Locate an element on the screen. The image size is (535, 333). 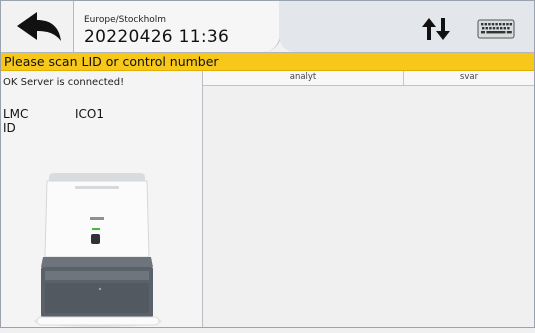
up-down-arrows-icon is located at coordinates (436, 29).